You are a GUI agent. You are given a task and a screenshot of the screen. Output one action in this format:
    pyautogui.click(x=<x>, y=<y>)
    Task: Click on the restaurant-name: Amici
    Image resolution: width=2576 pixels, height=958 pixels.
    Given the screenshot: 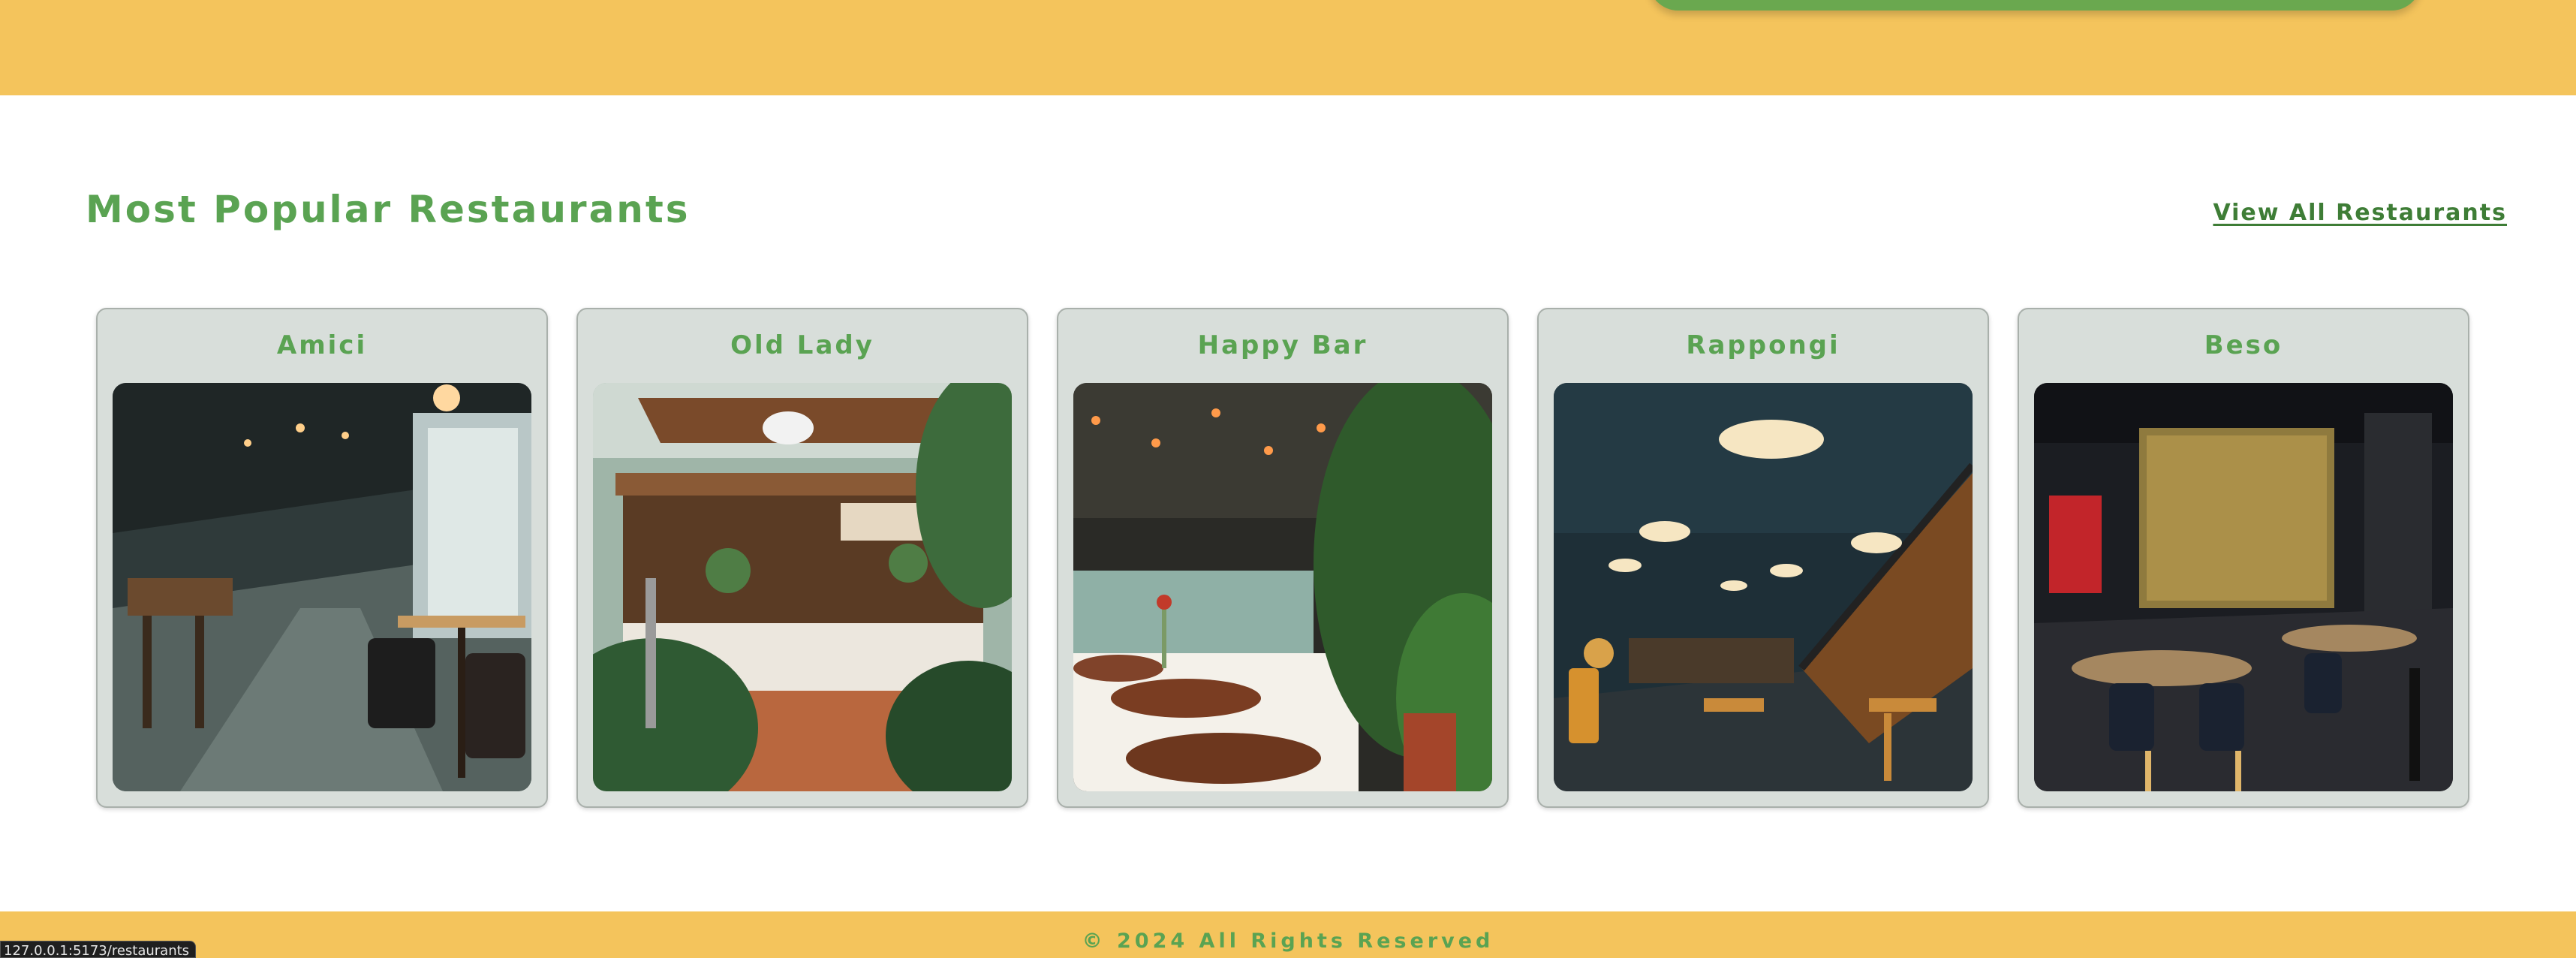 What is the action you would take?
    pyautogui.click(x=322, y=345)
    